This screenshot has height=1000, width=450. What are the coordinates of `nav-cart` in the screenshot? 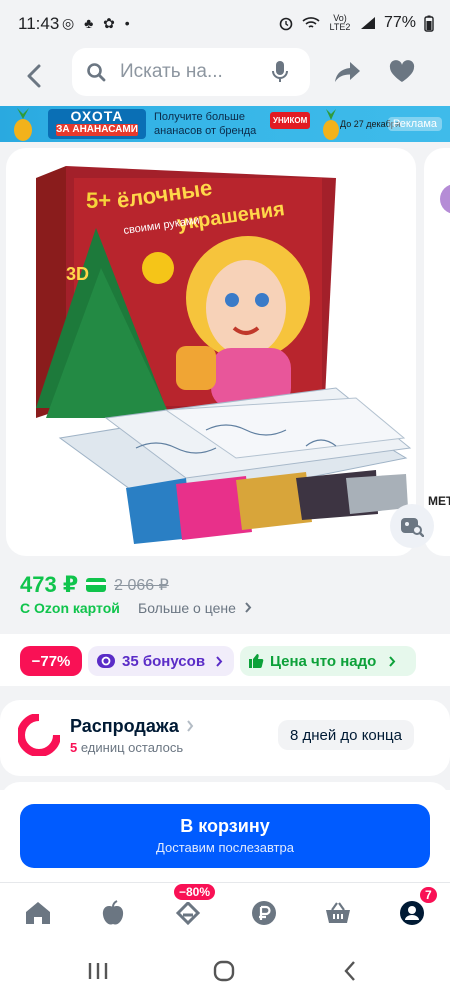 It's located at (338, 913).